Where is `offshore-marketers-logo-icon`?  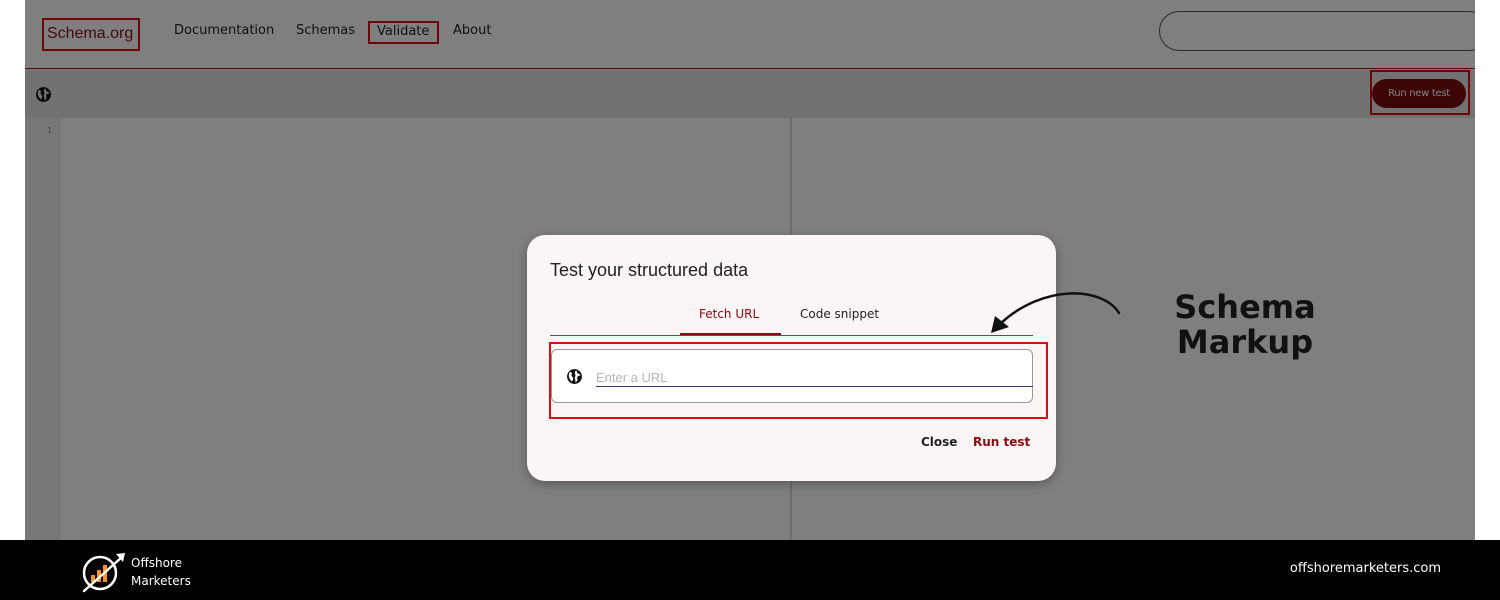
offshore-marketers-logo-icon is located at coordinates (103, 573).